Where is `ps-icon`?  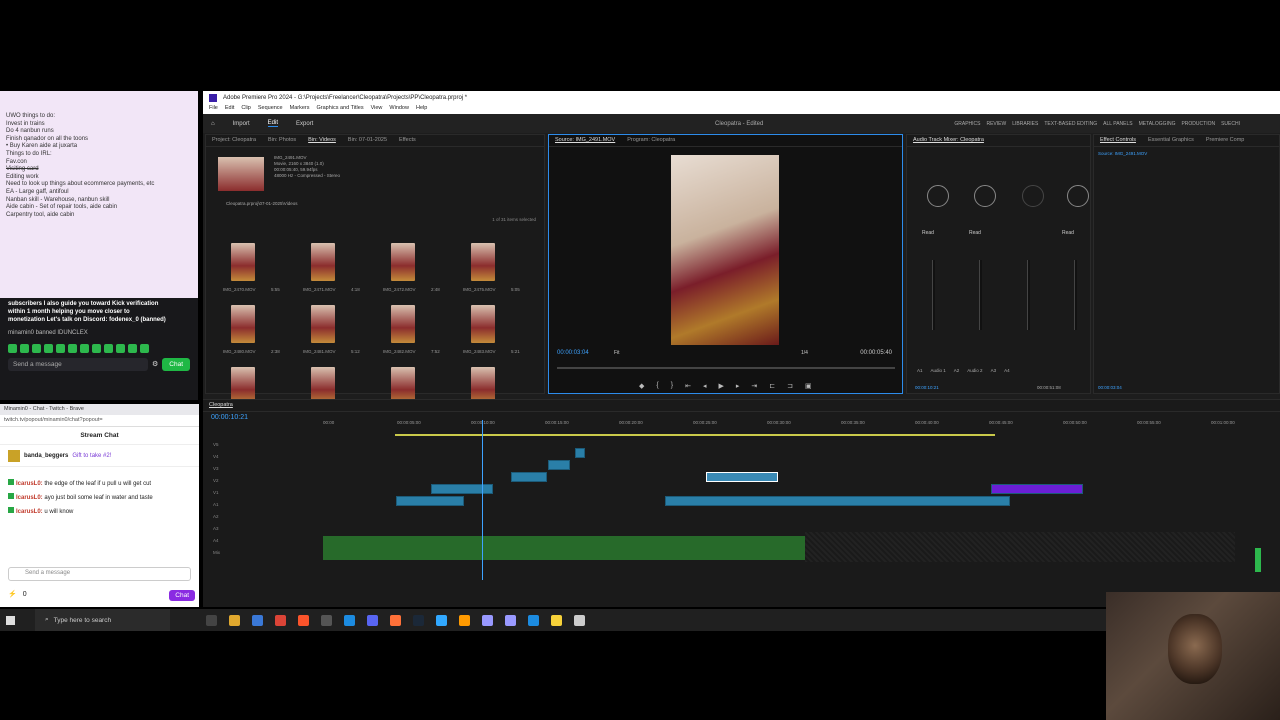 ps-icon is located at coordinates (441, 620).